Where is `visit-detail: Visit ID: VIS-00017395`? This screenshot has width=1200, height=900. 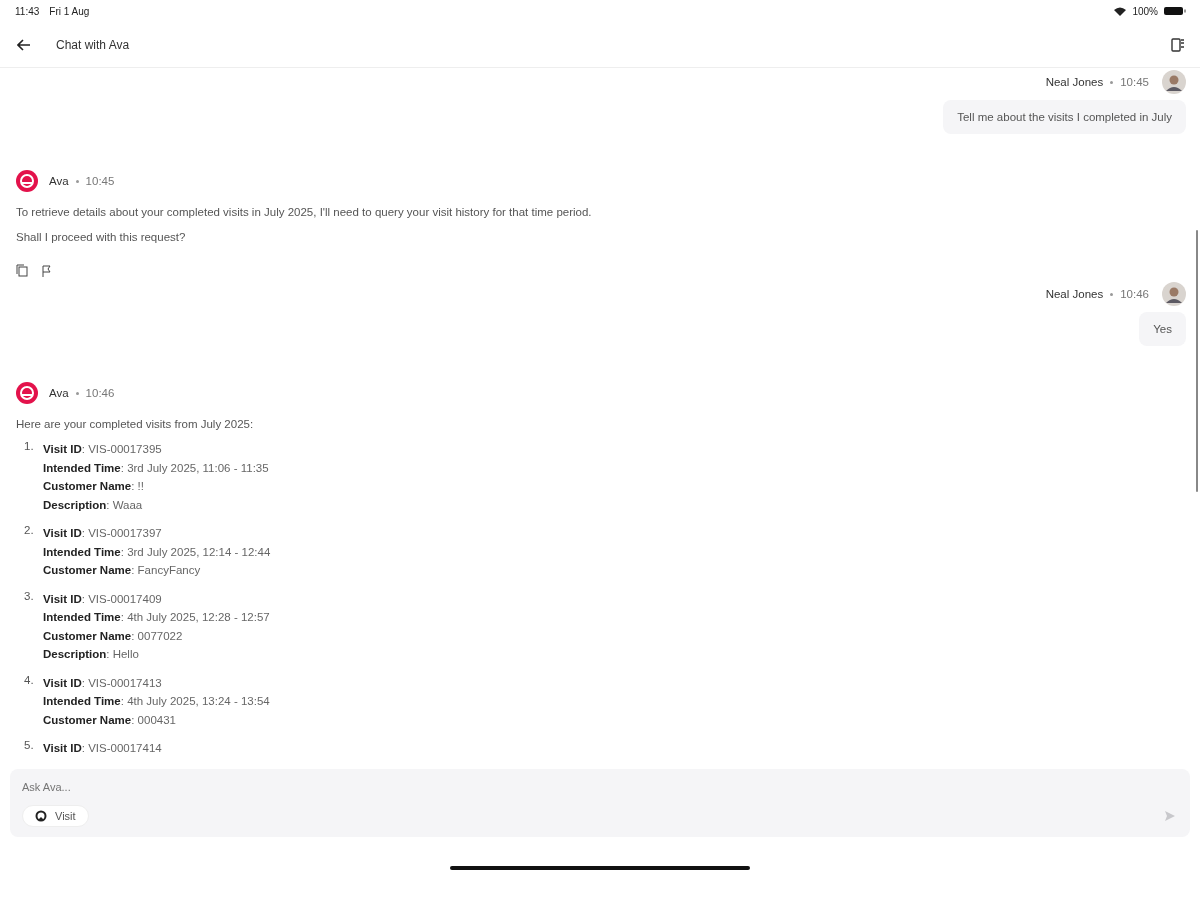
visit-detail: Visit ID: VIS-00017395 is located at coordinates (103, 449).